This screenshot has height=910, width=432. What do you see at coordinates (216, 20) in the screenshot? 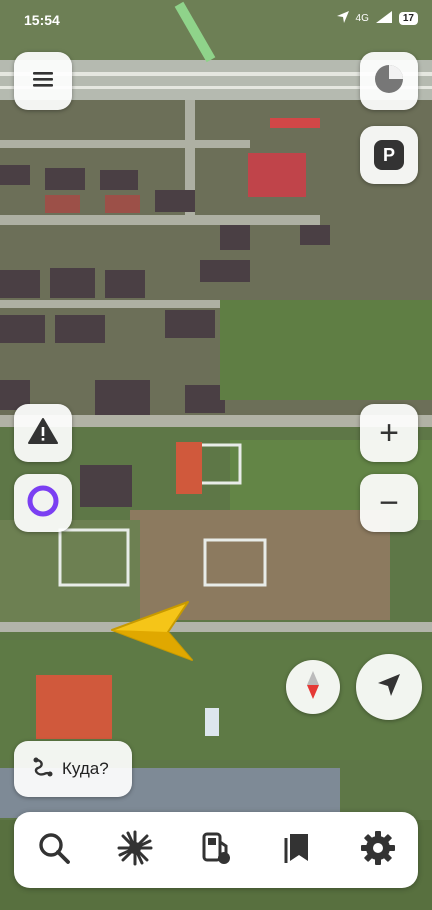
I see `status-bar: 15:54 4G 17` at bounding box center [216, 20].